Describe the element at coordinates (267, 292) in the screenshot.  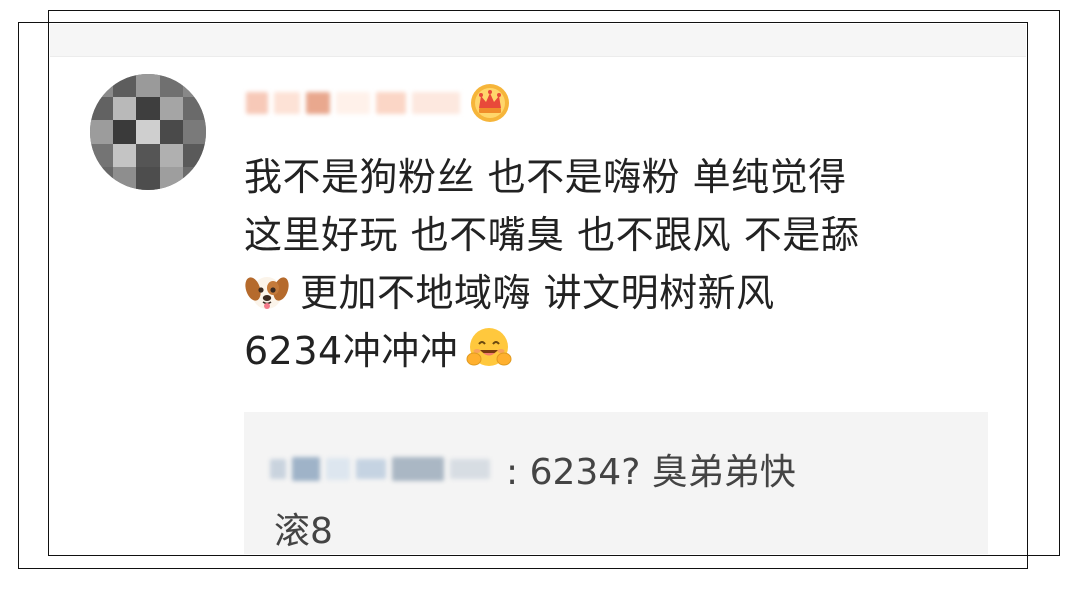
I see `dog-face-emoji-icon` at that location.